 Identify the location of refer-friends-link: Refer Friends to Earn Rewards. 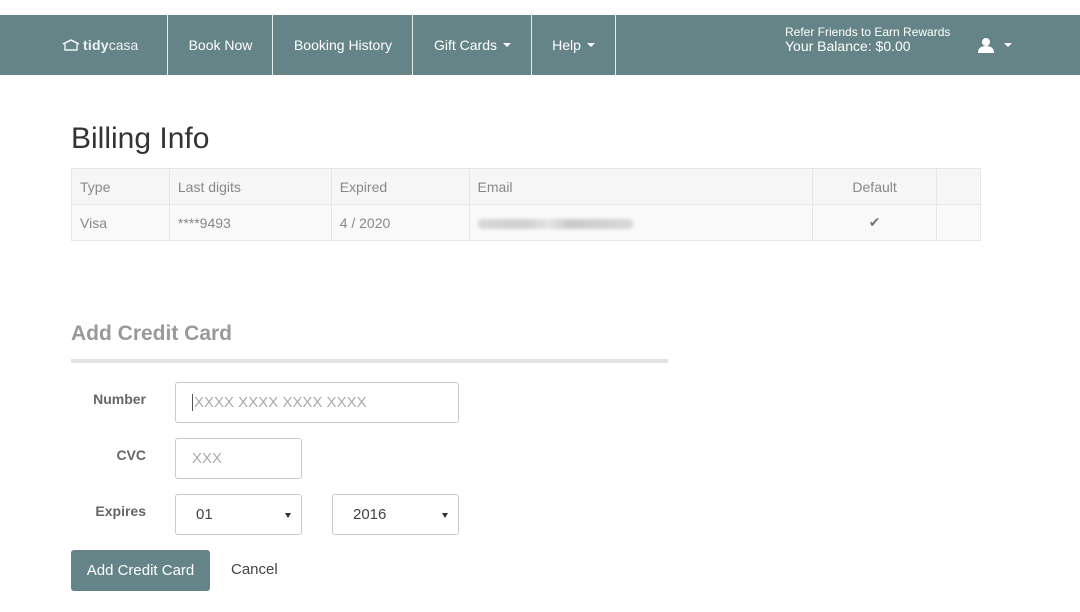
(867, 32).